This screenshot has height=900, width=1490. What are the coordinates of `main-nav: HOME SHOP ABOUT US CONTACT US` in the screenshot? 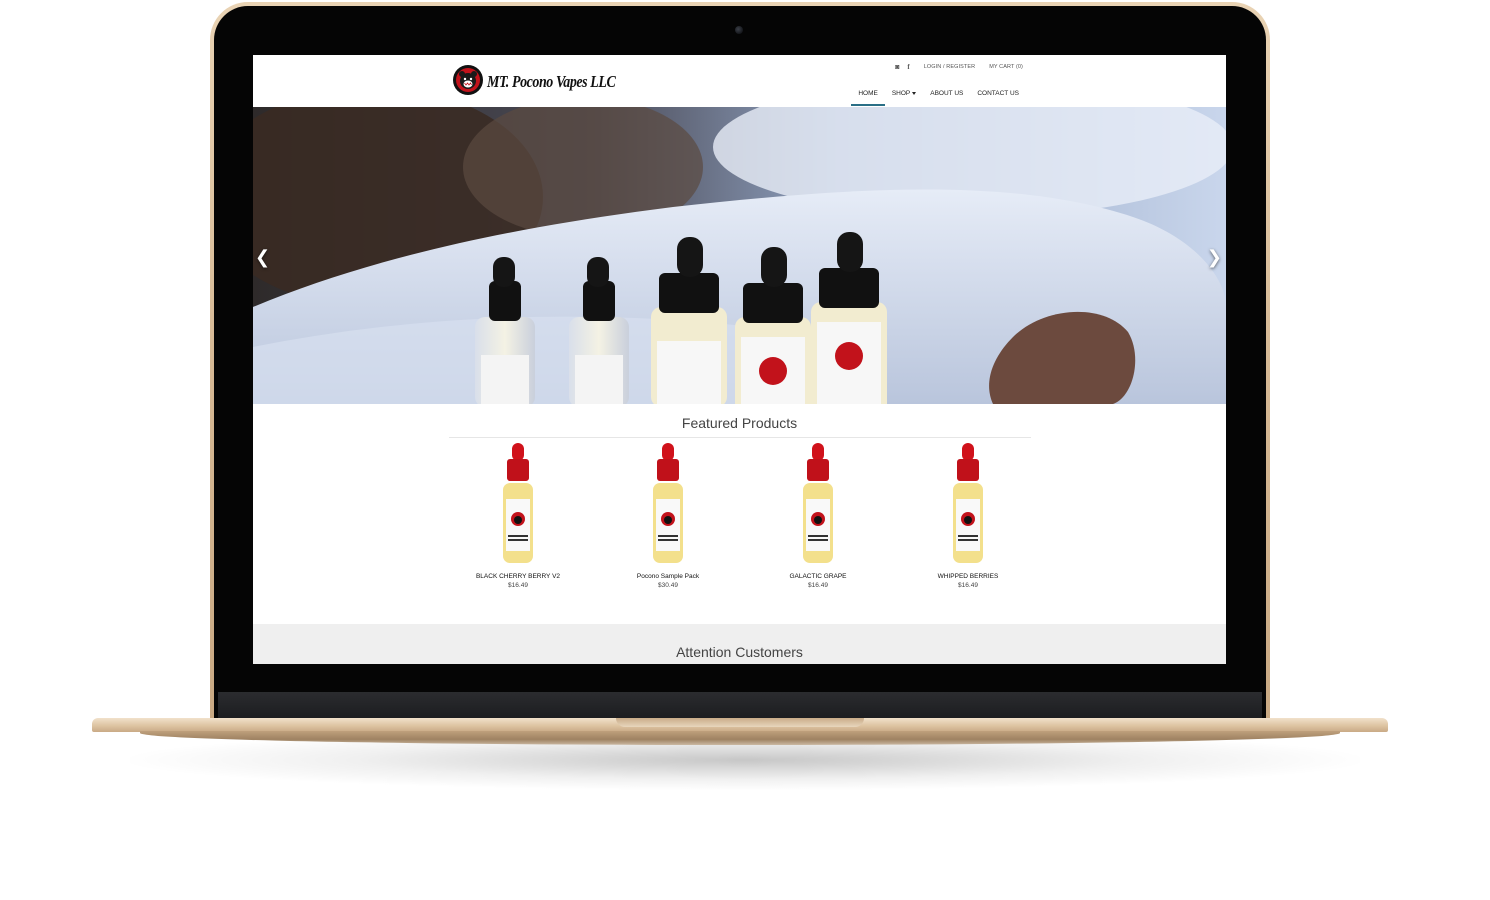 It's located at (938, 95).